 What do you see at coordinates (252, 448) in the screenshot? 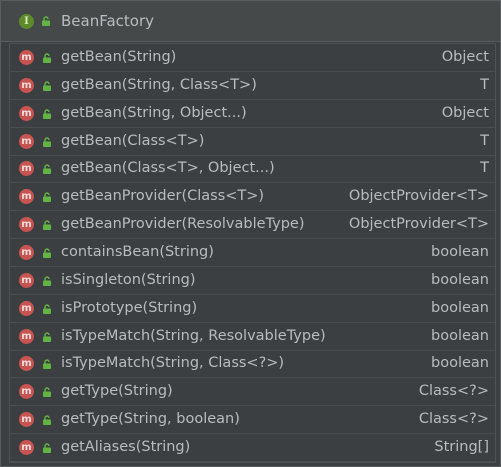
I see `method-row: m getAliases(String) String[]` at bounding box center [252, 448].